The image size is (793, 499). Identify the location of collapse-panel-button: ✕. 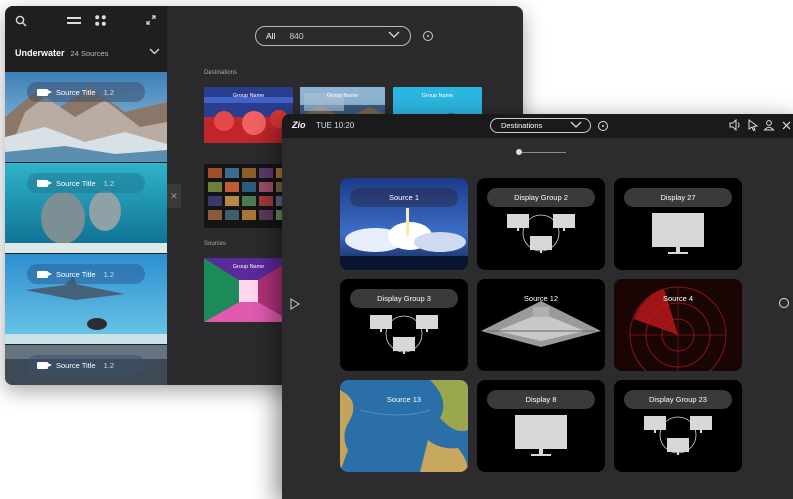
(174, 196).